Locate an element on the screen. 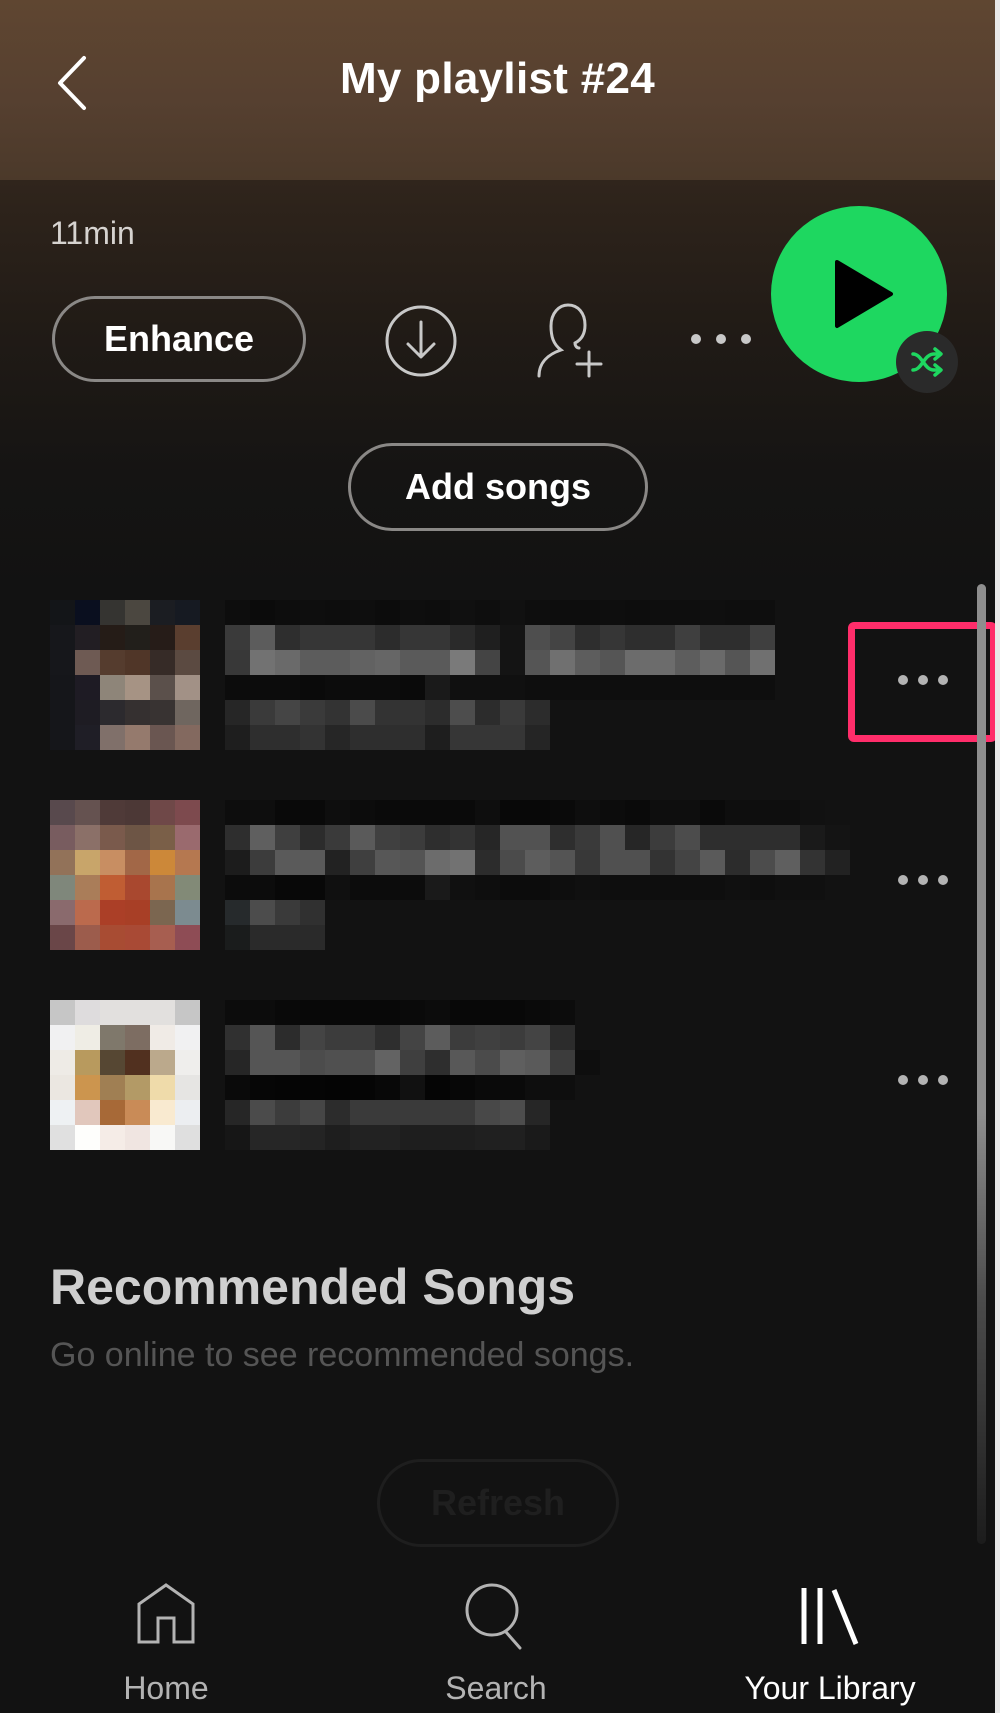  nav-item-your-library: Your Library is located at coordinates (830, 1636).